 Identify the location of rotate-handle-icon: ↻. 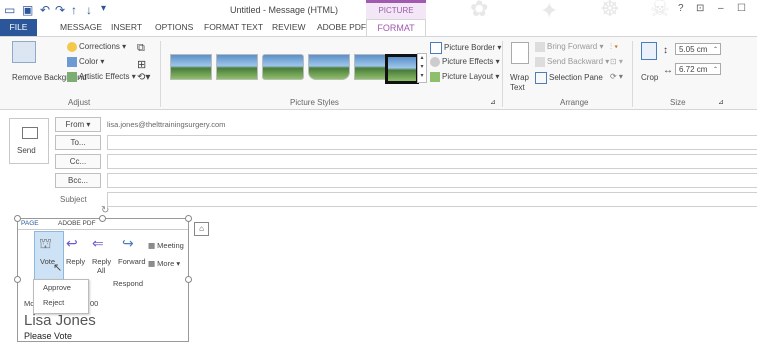
(105, 210).